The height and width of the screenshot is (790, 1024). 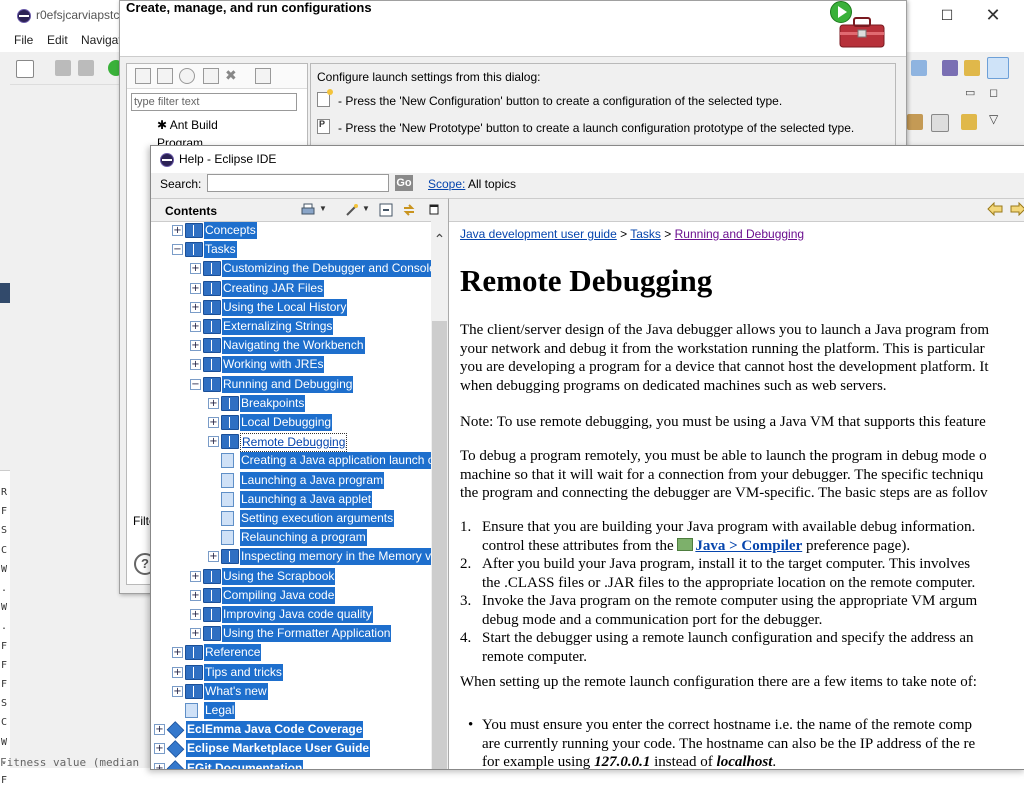 I want to click on menu-edit: Edit, so click(x=57, y=40).